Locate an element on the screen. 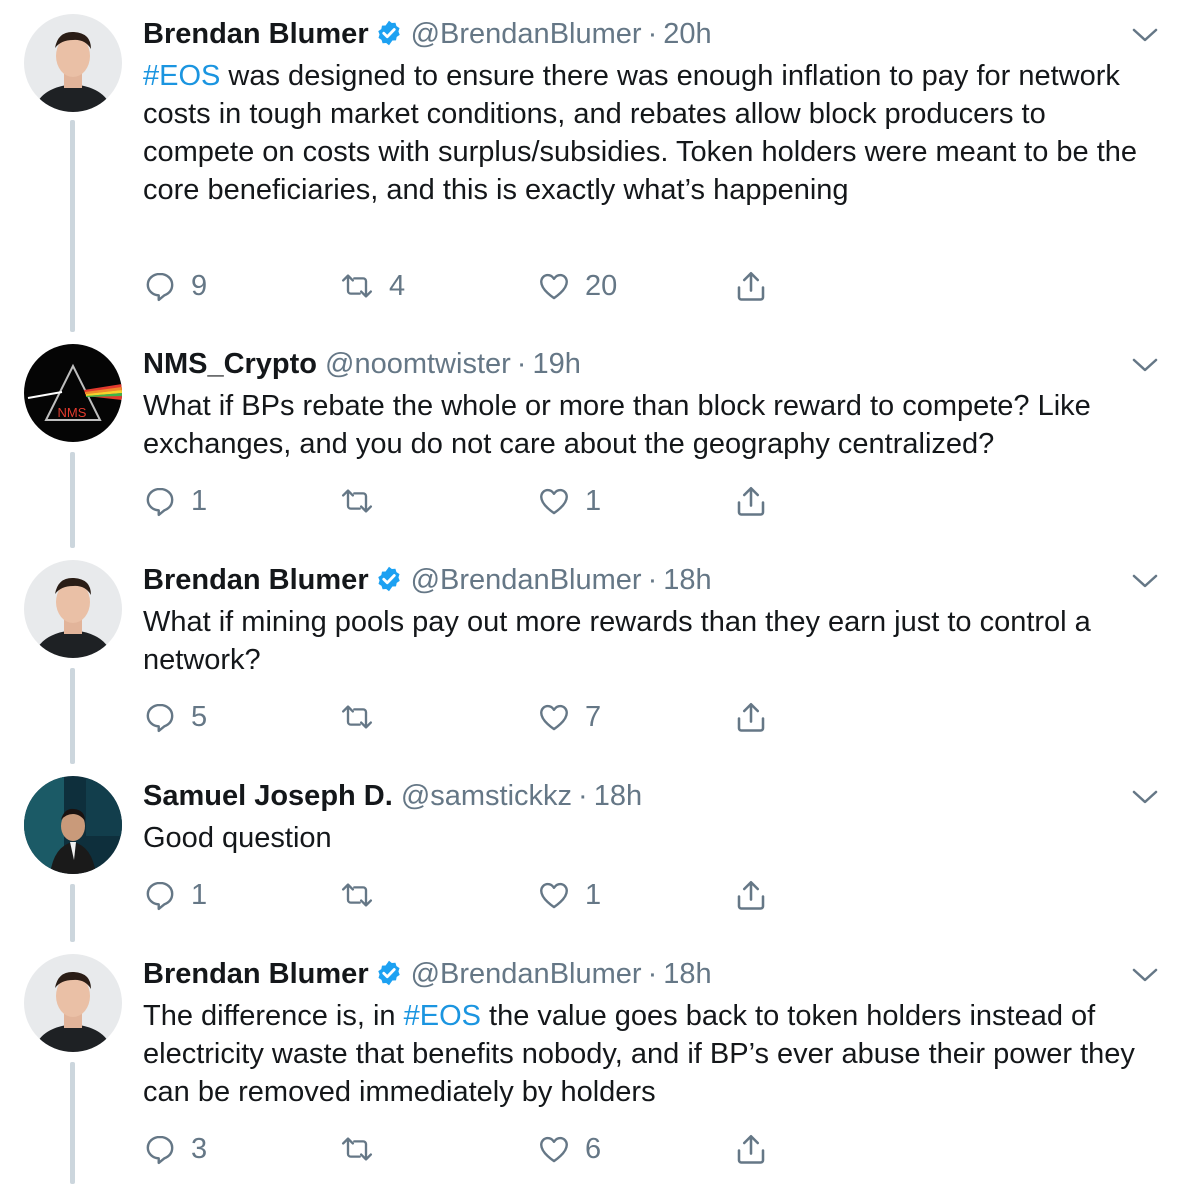  author-name: Samuel Joseph D. is located at coordinates (268, 796).